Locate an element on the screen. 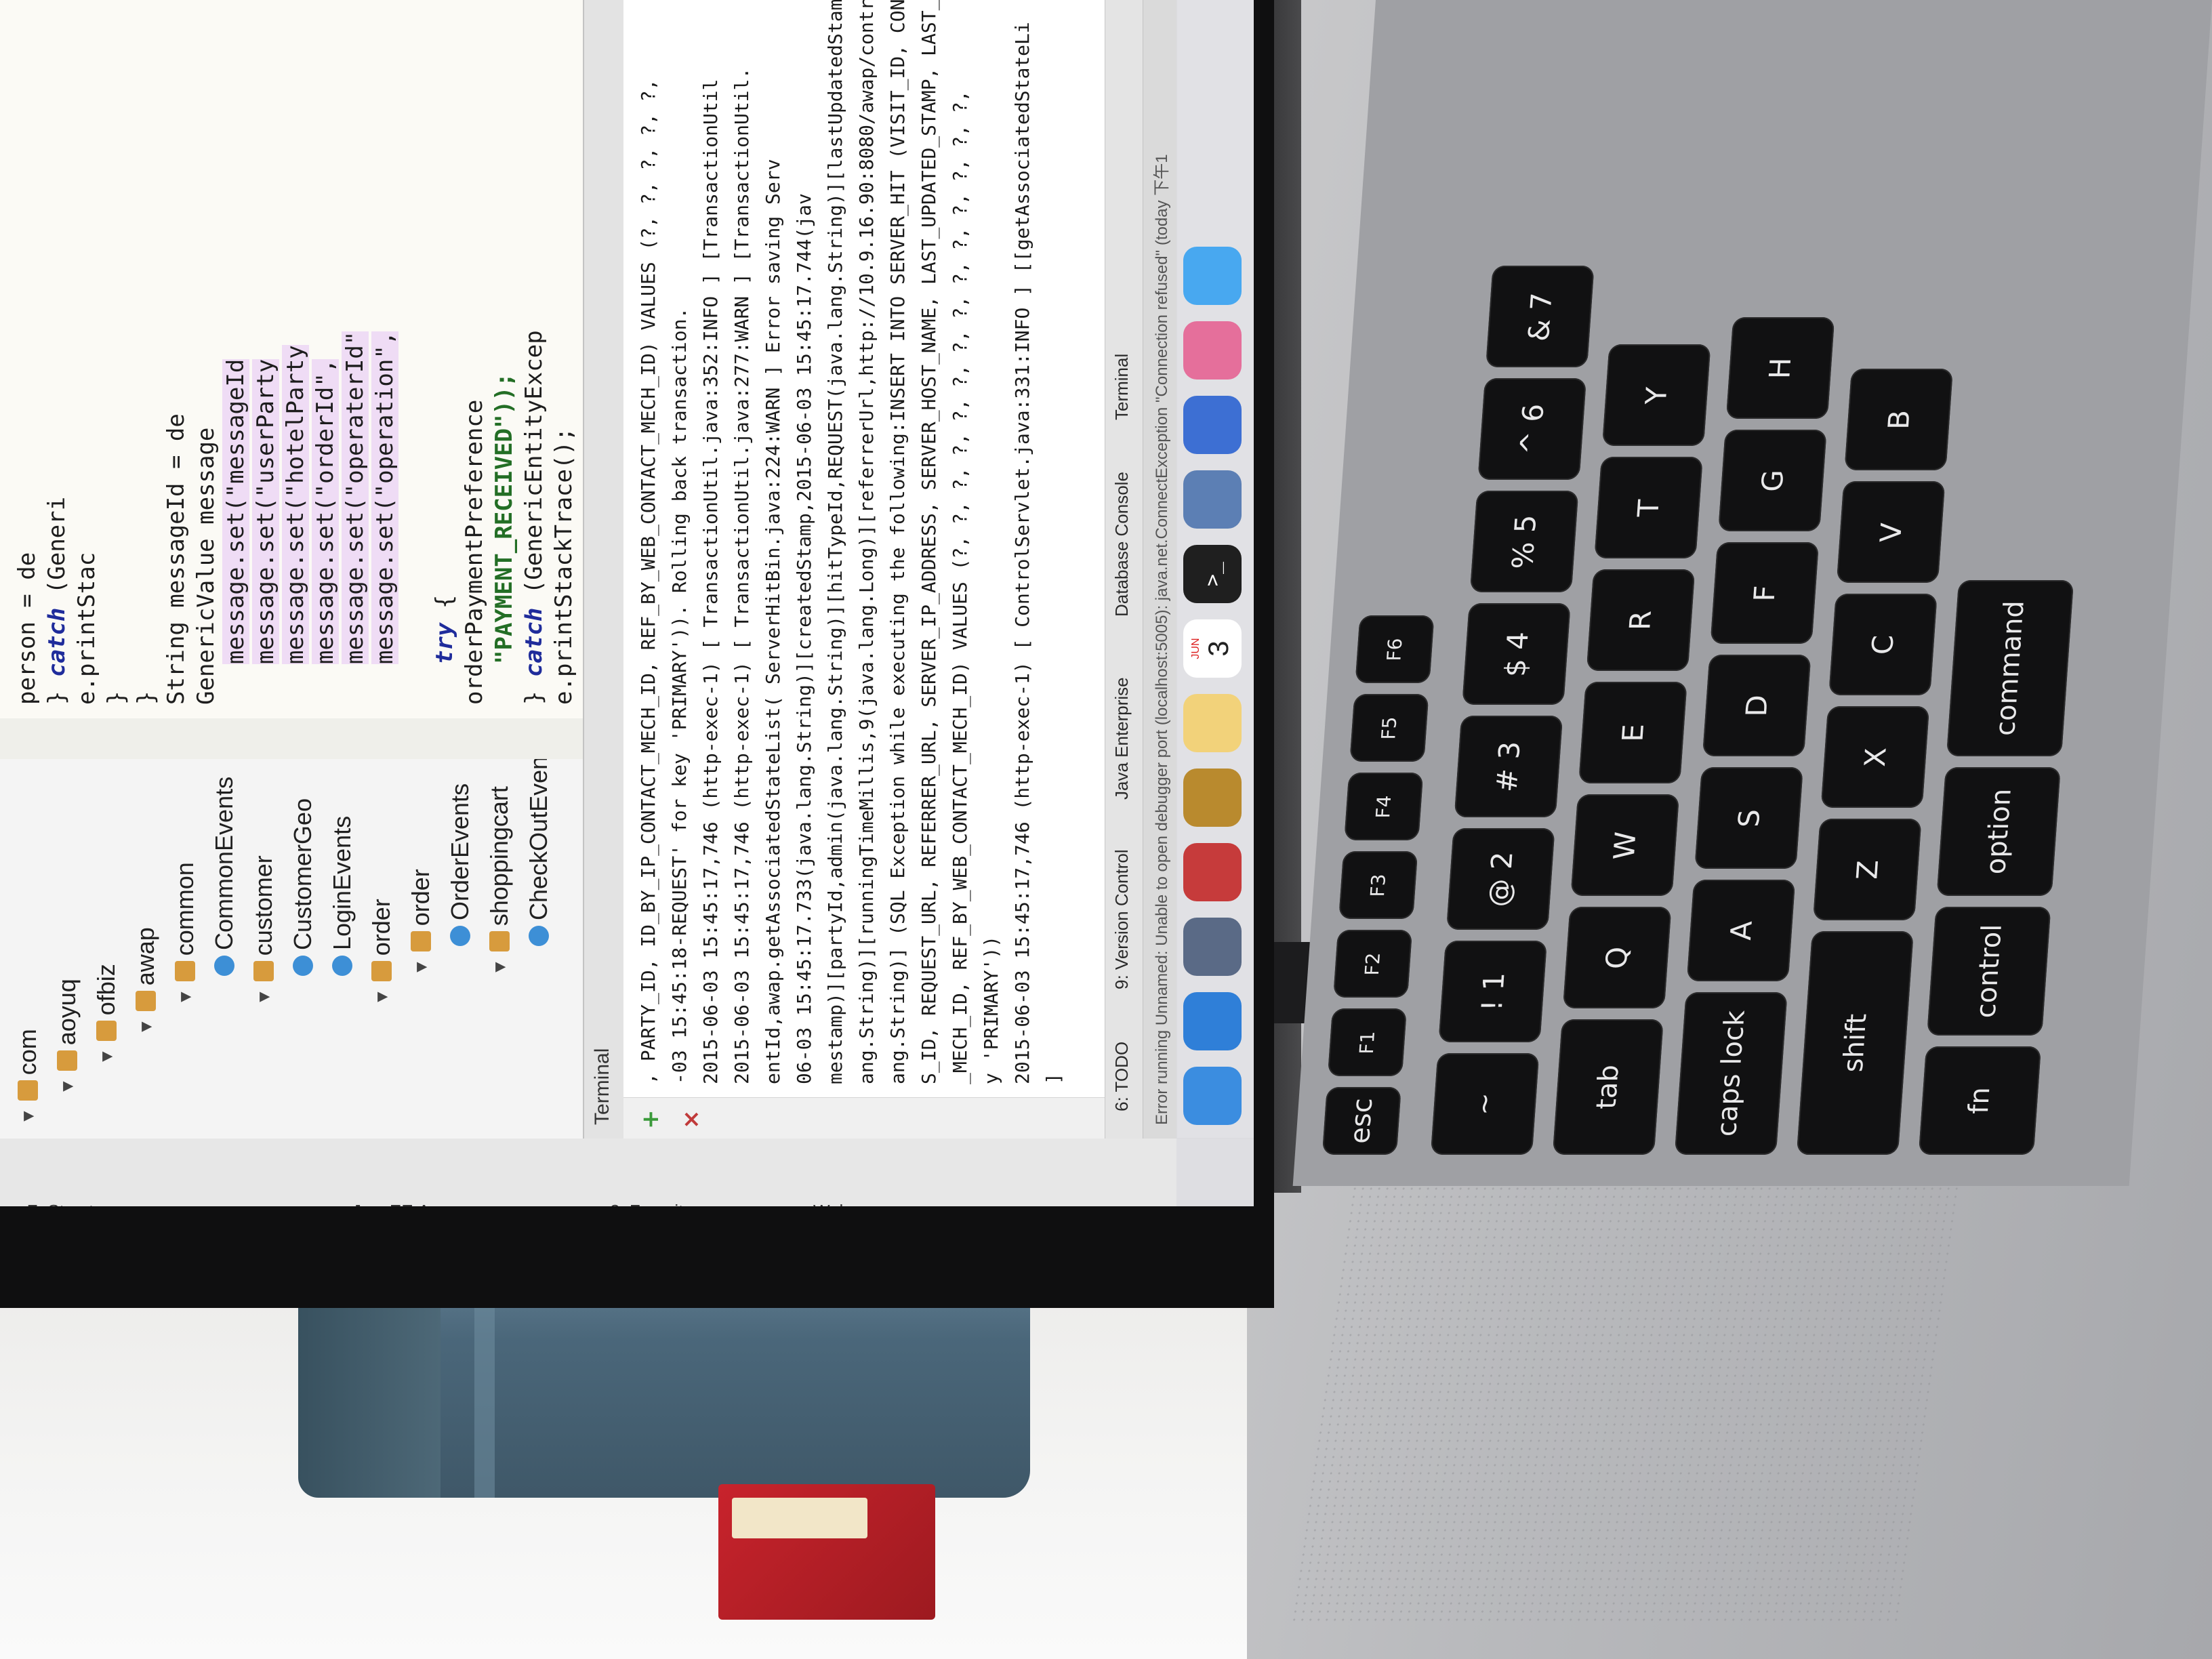 The width and height of the screenshot is (2212, 1659). tree-item: ▼ common is located at coordinates (185, 934).